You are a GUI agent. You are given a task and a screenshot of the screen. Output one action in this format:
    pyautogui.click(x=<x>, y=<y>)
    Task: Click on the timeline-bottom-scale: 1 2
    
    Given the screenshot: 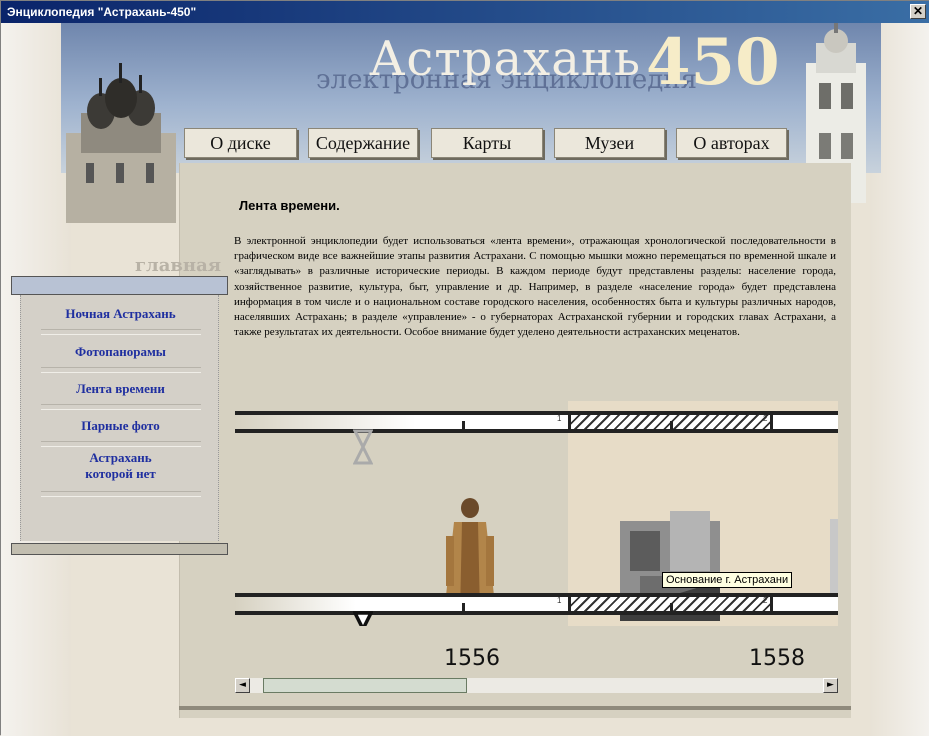 What is the action you would take?
    pyautogui.click(x=536, y=604)
    